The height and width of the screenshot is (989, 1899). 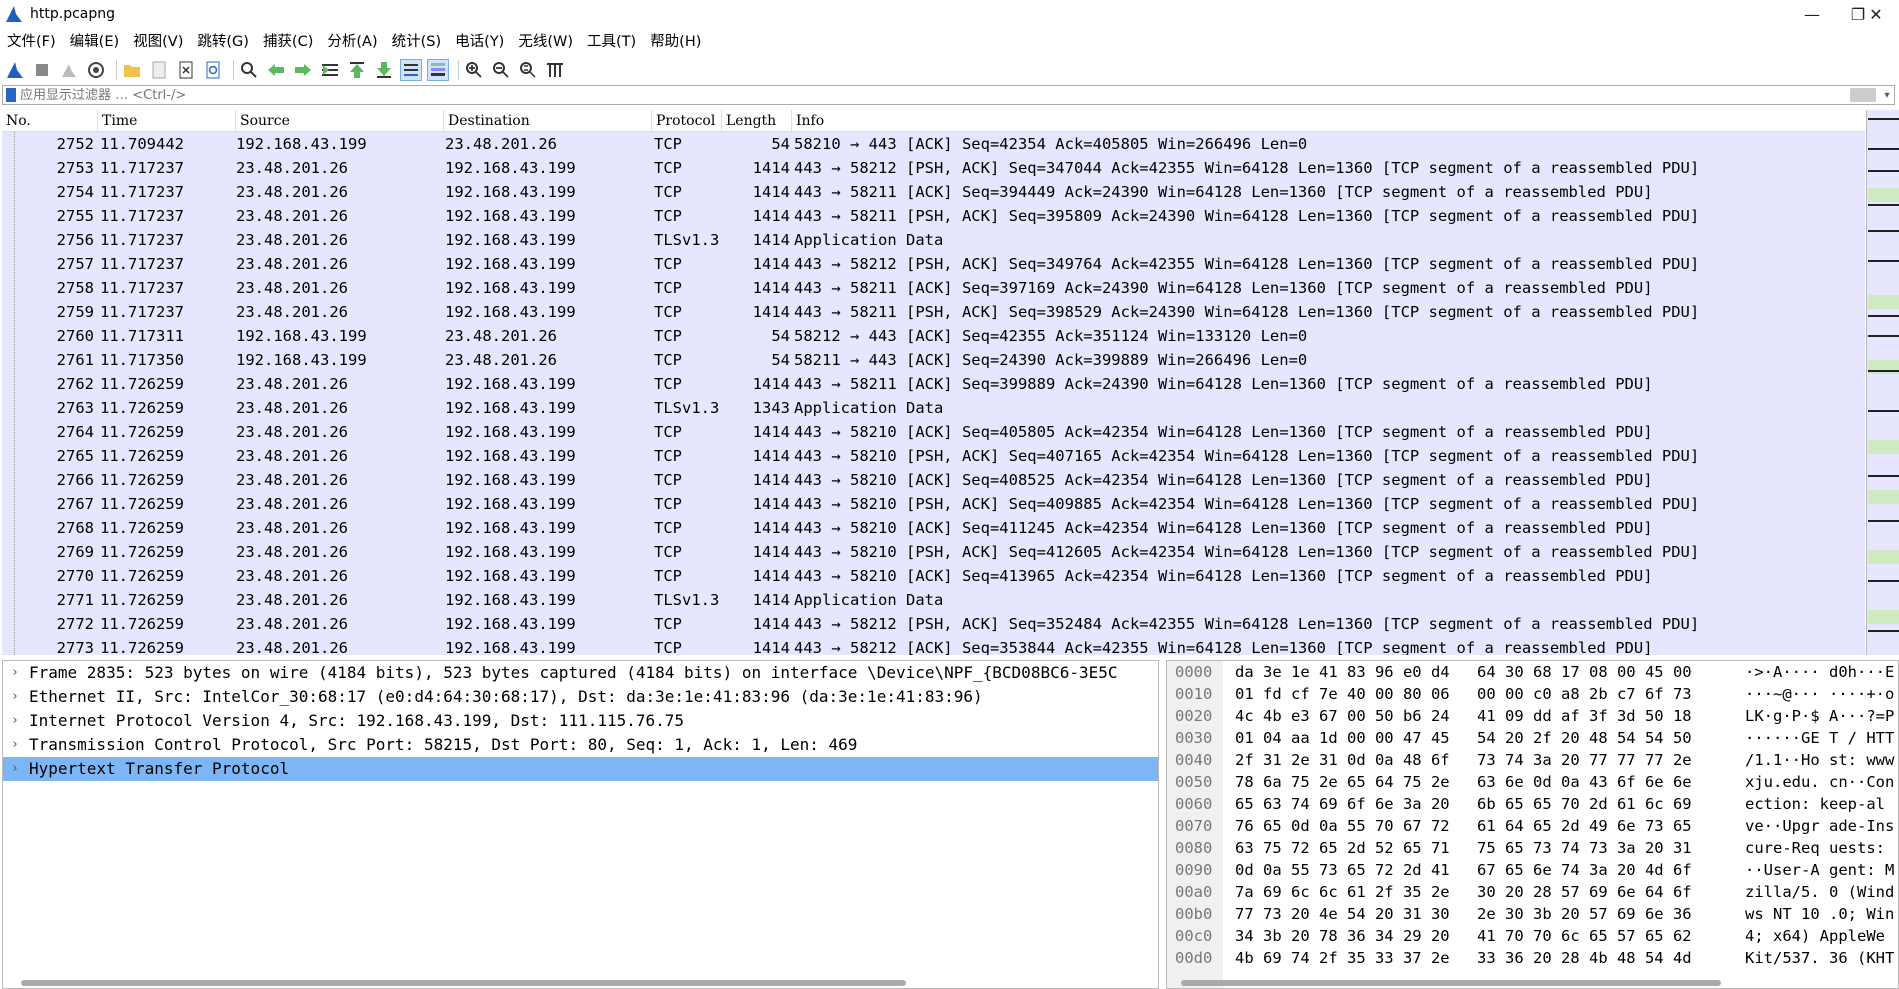 What do you see at coordinates (1328, 121) in the screenshot?
I see `column-header-info: Info` at bounding box center [1328, 121].